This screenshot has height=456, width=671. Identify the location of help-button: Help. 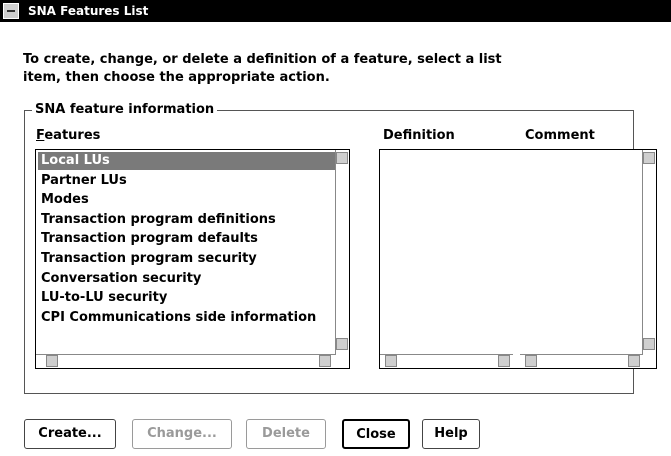
(451, 434).